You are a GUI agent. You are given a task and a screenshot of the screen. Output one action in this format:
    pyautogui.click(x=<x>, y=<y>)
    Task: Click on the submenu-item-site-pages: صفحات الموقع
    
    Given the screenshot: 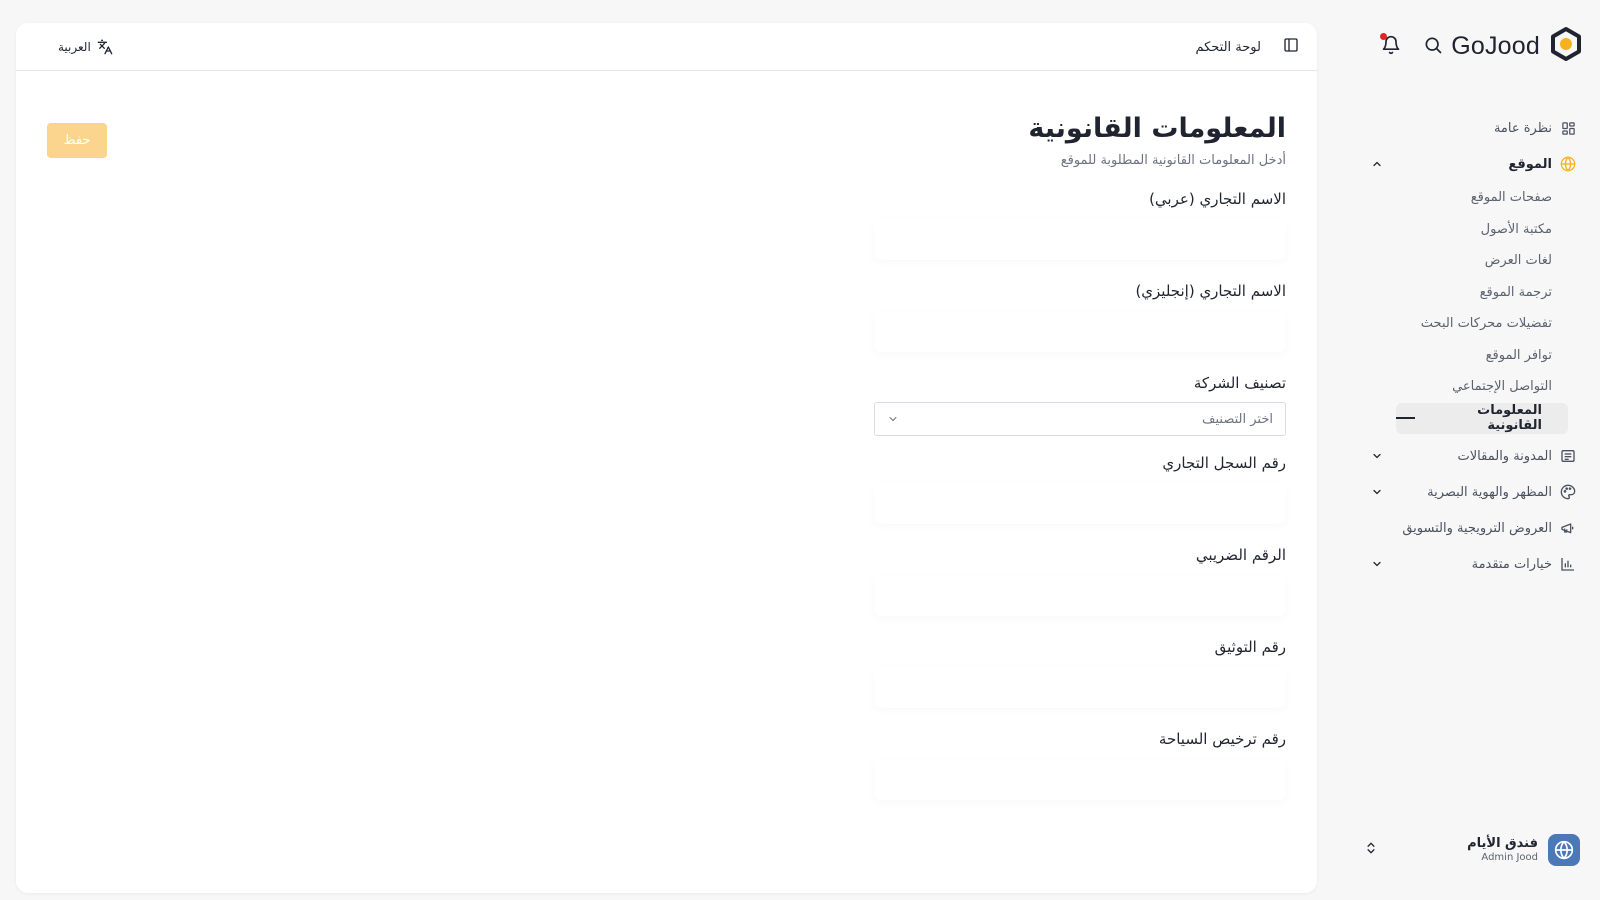 What is the action you would take?
    pyautogui.click(x=1461, y=198)
    